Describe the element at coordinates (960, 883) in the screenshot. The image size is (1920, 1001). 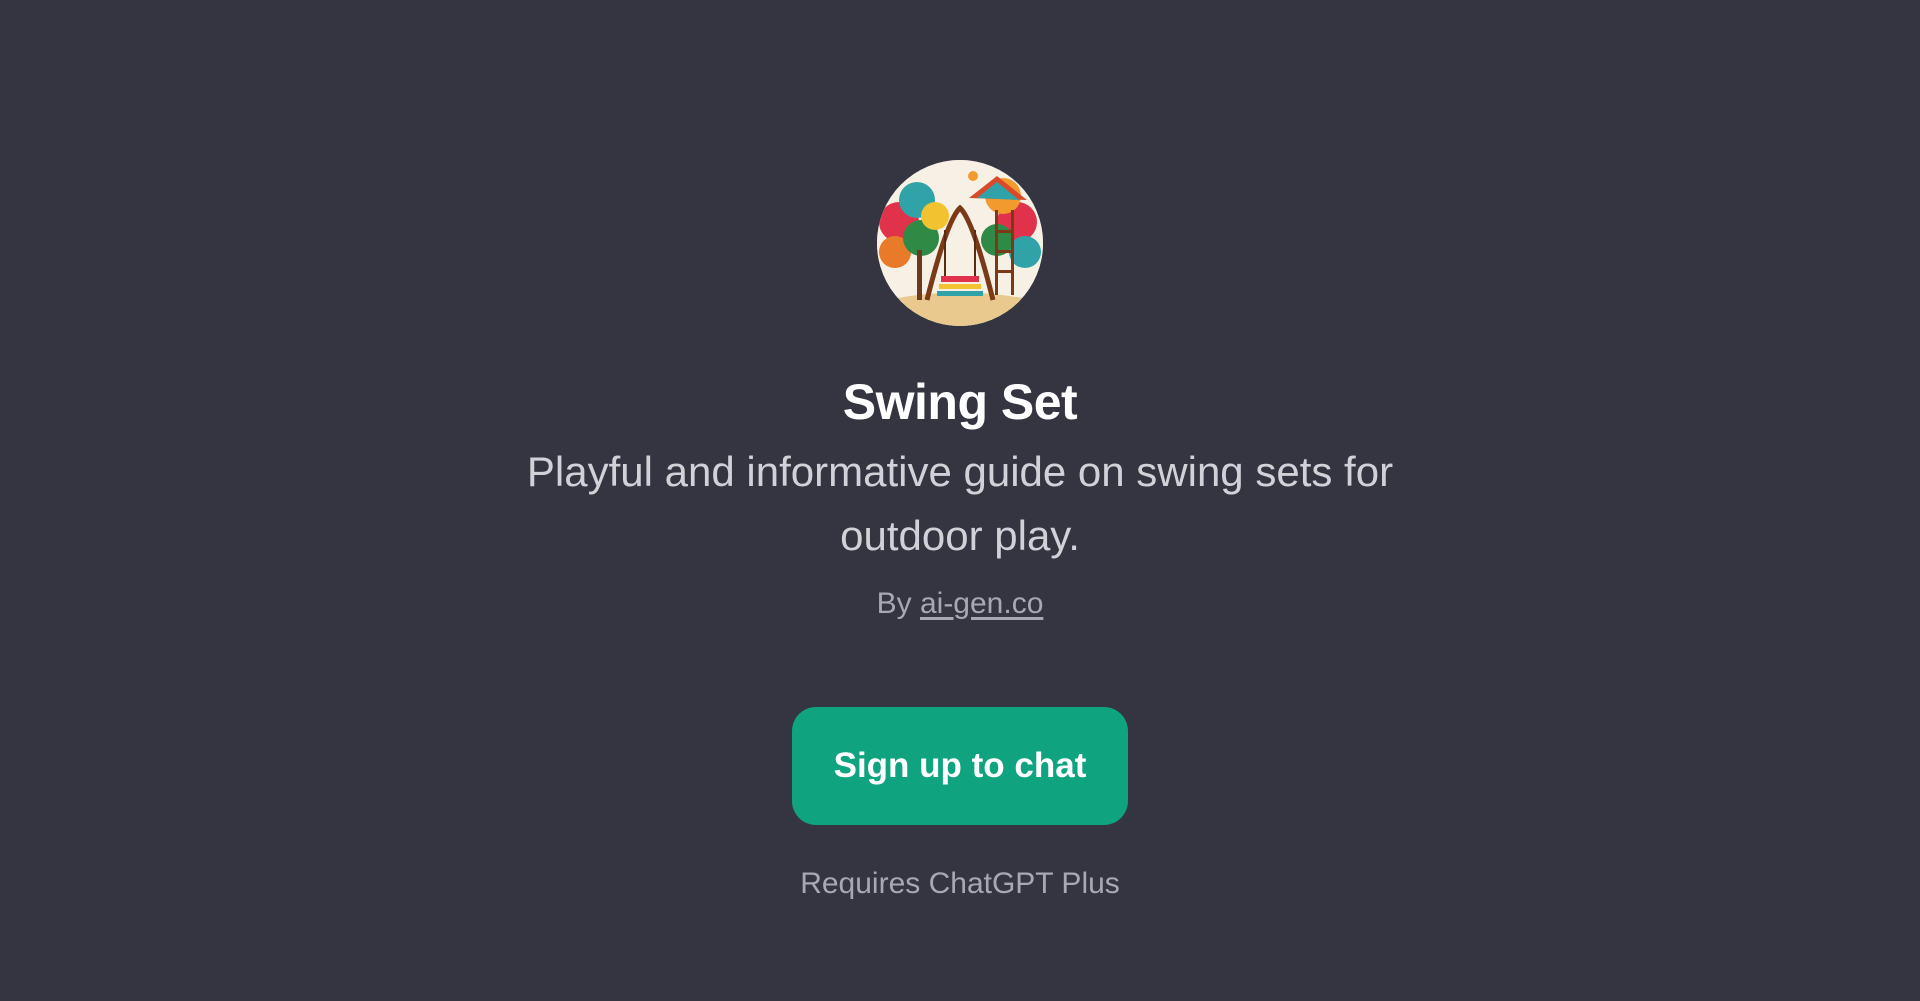
I see `plus-requirement-note: Requires ChatGPT Plus` at that location.